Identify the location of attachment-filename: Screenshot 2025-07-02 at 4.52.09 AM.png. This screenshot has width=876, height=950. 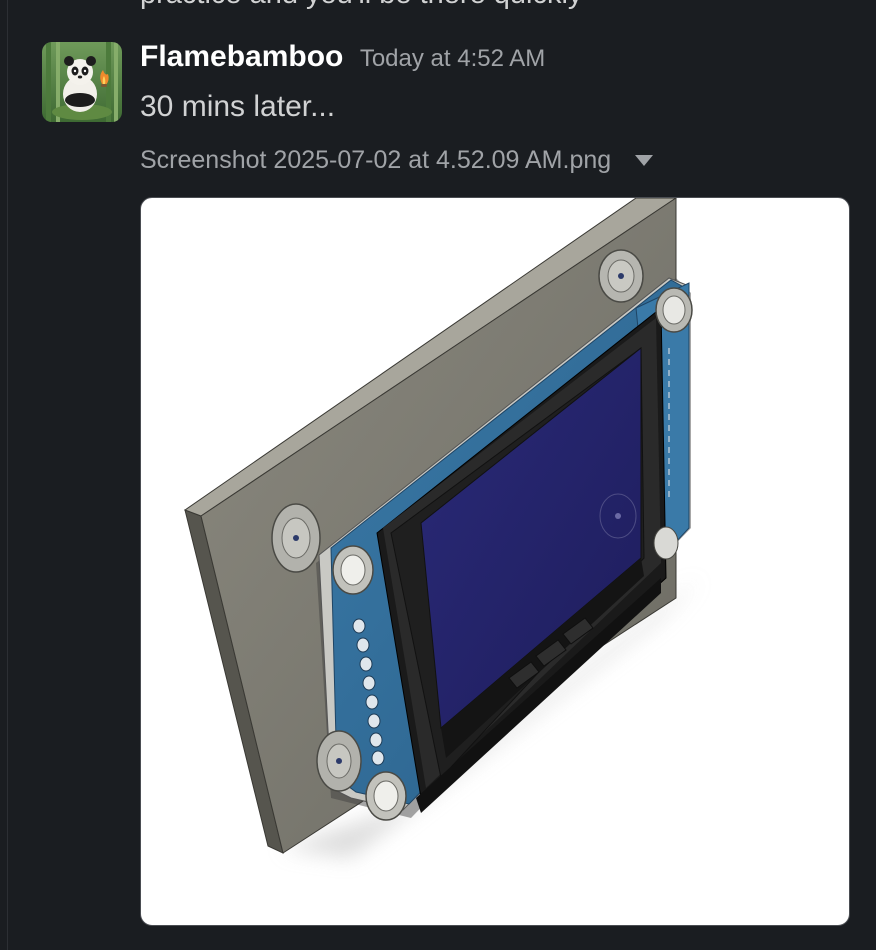
(375, 160).